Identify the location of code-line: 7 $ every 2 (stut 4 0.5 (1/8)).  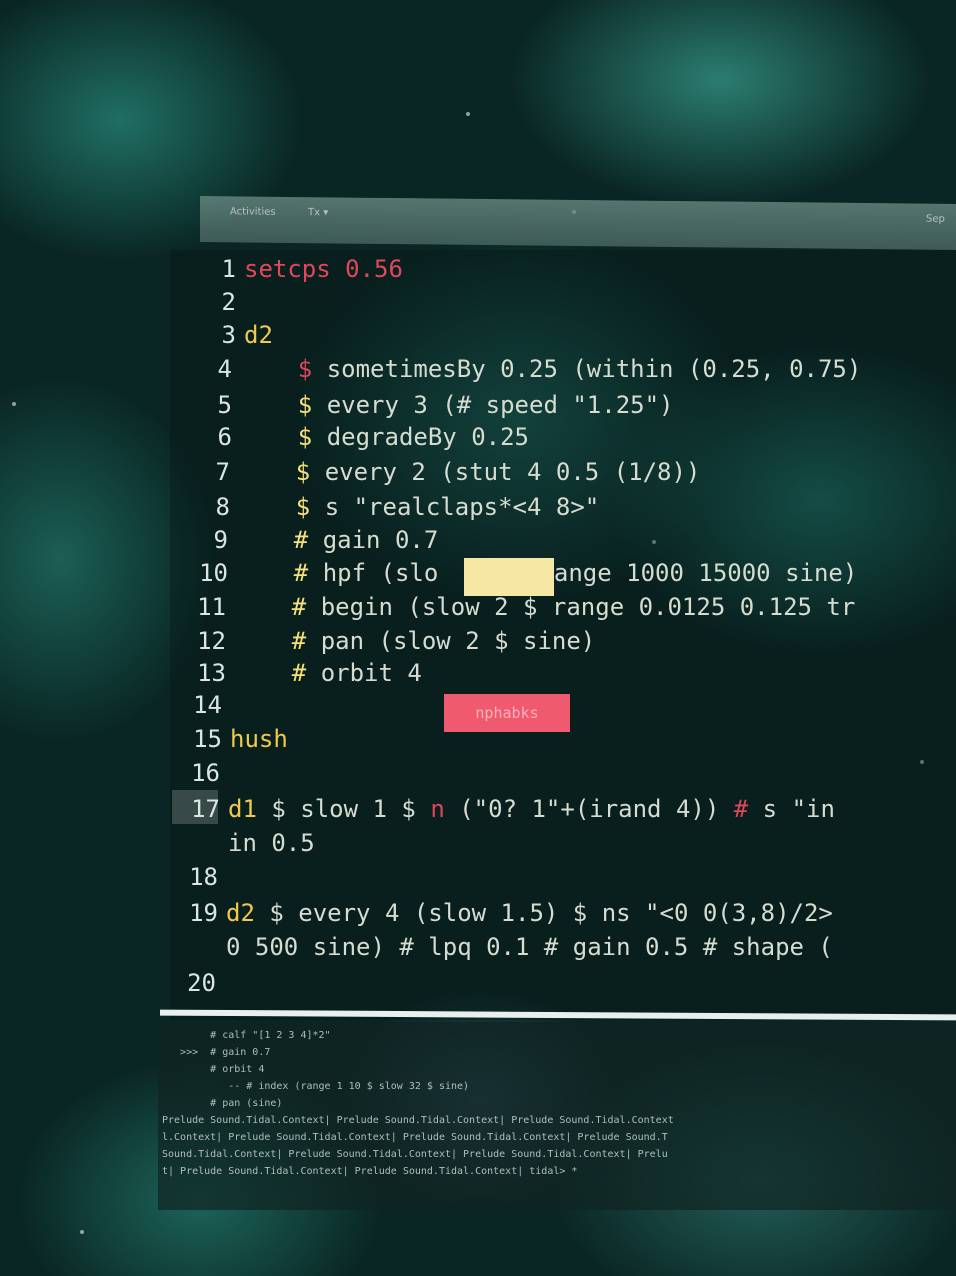
(478, 472).